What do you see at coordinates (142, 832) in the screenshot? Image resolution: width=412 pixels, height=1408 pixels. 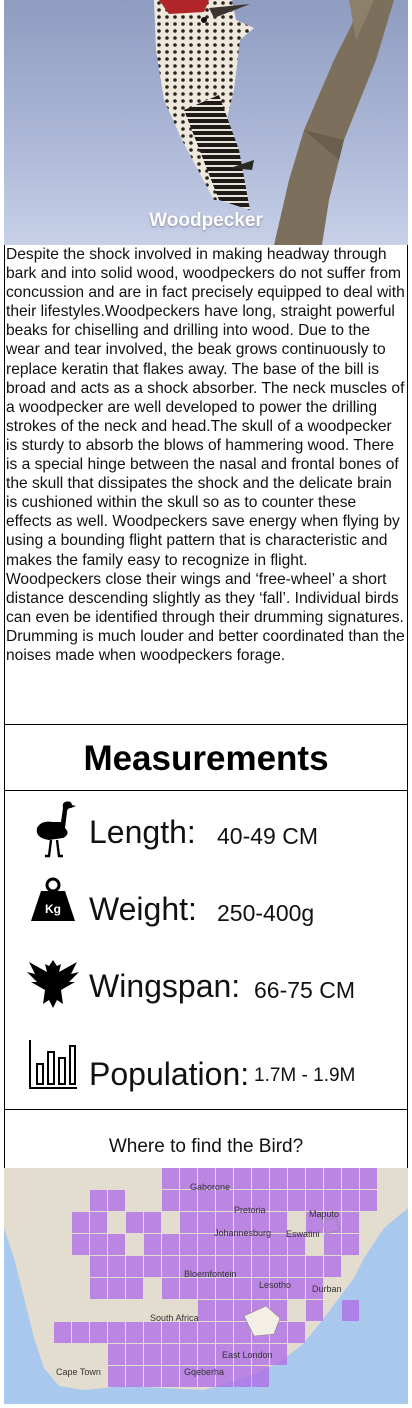 I see `length-label: Length:` at bounding box center [142, 832].